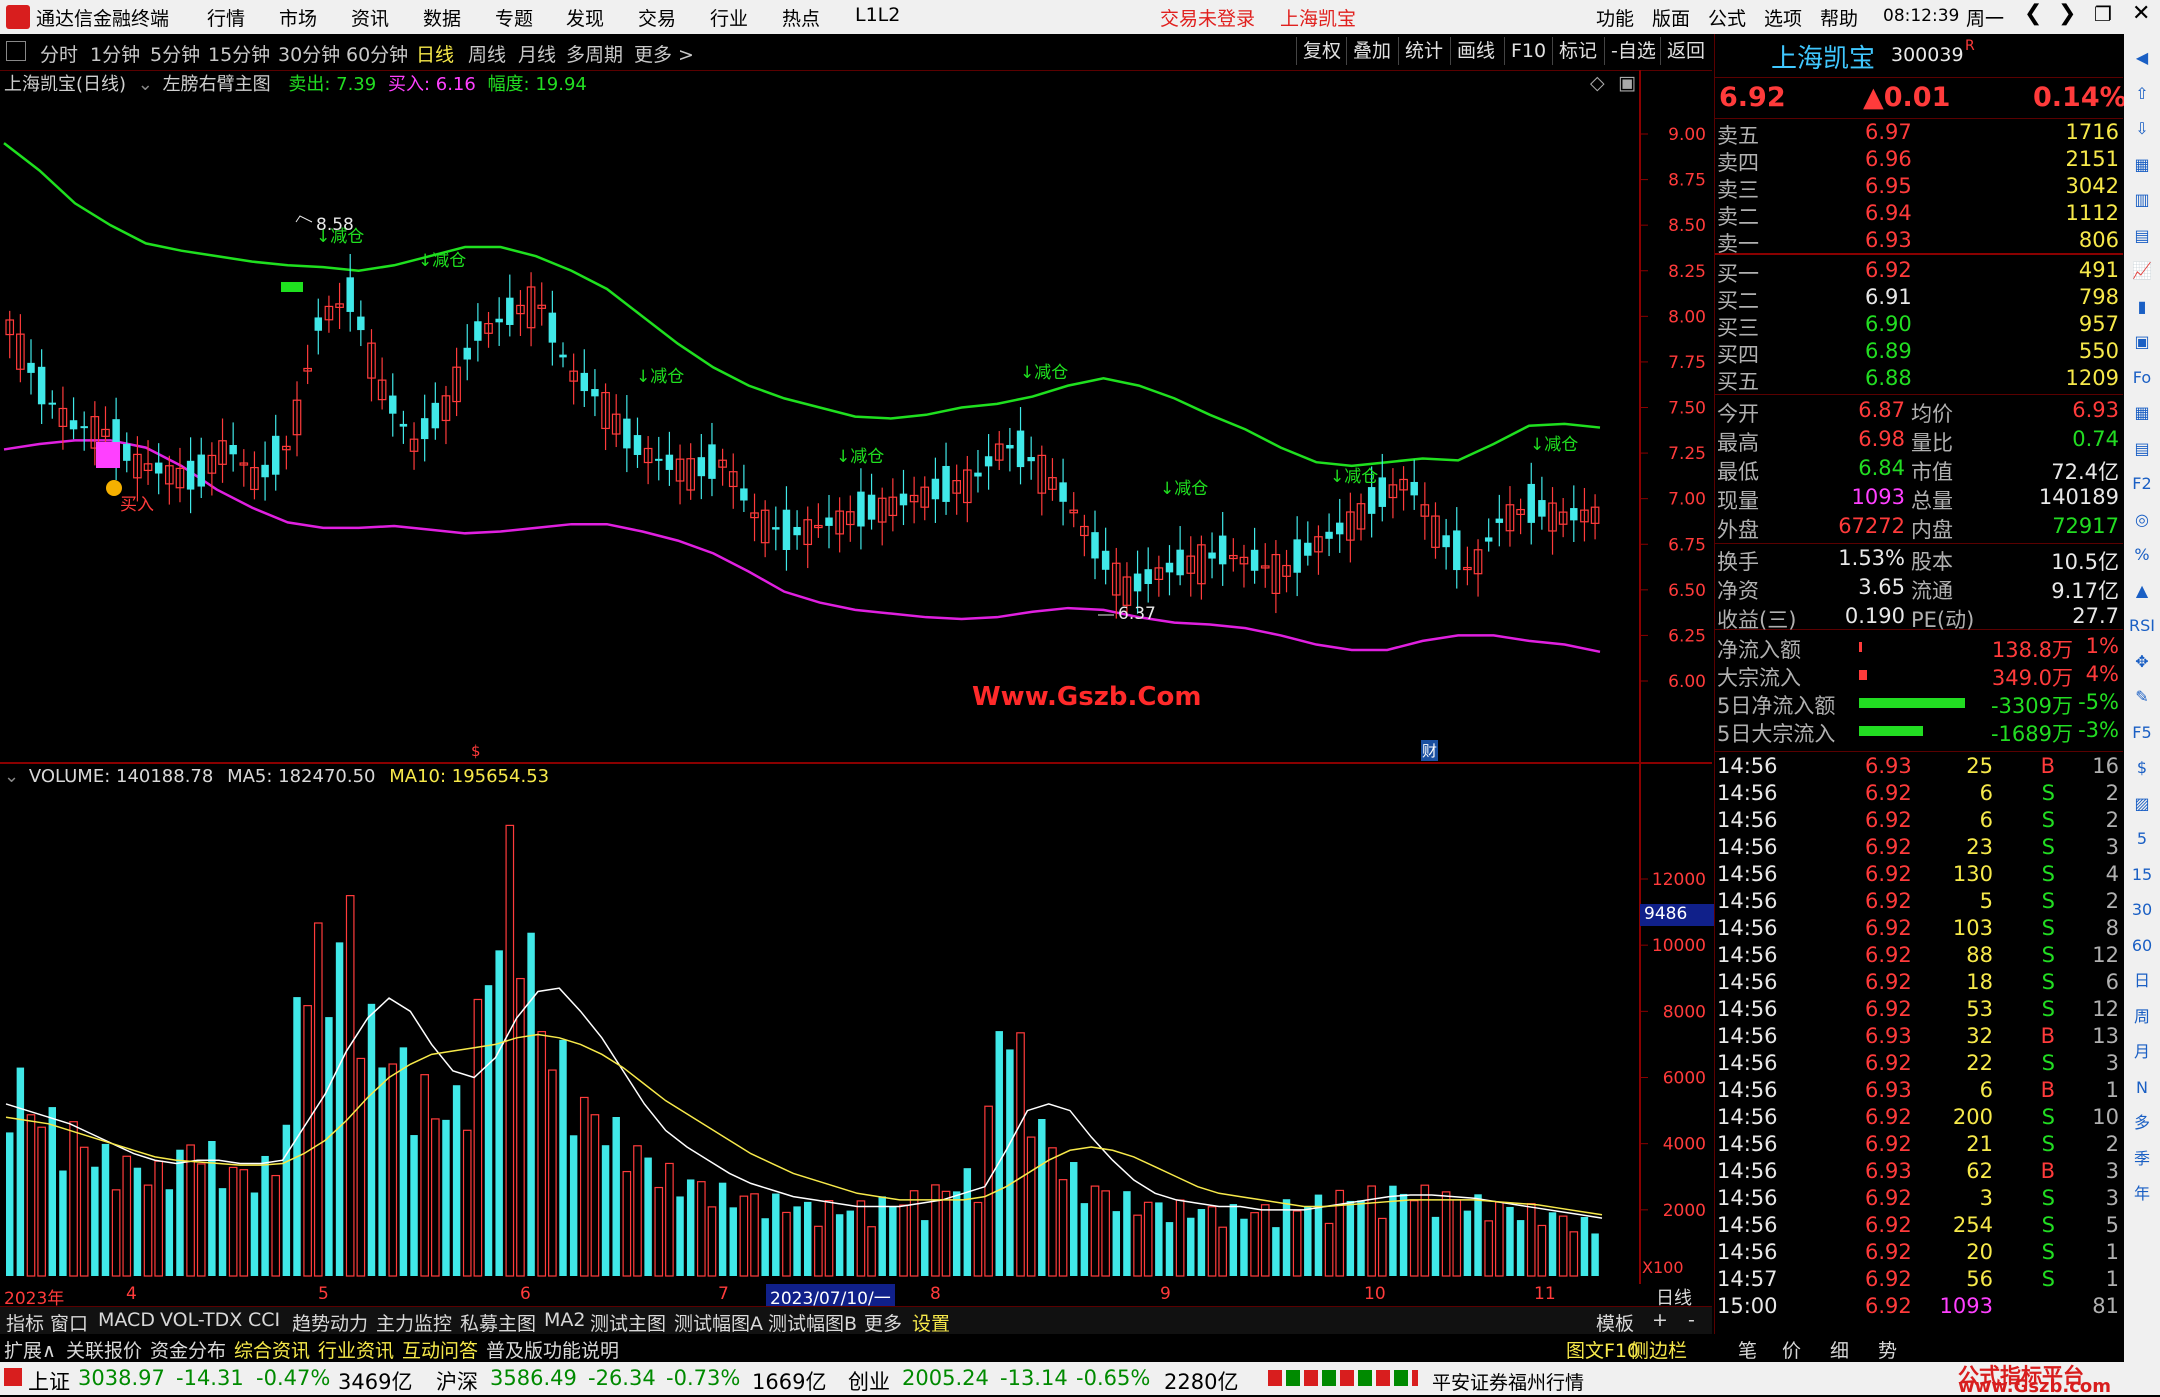 This screenshot has height=1397, width=2160. Describe the element at coordinates (457, 1381) in the screenshot. I see `hs-index-name: 沪深` at that location.